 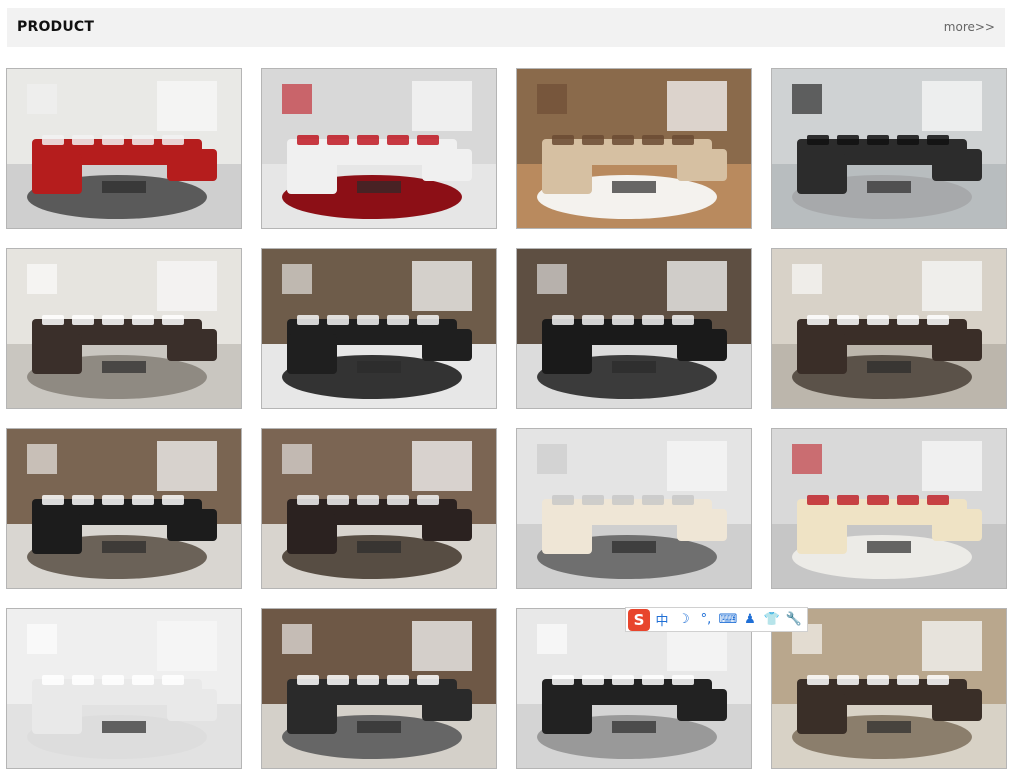 I want to click on red-white-sectional-sofa-photo, so click(x=124, y=148).